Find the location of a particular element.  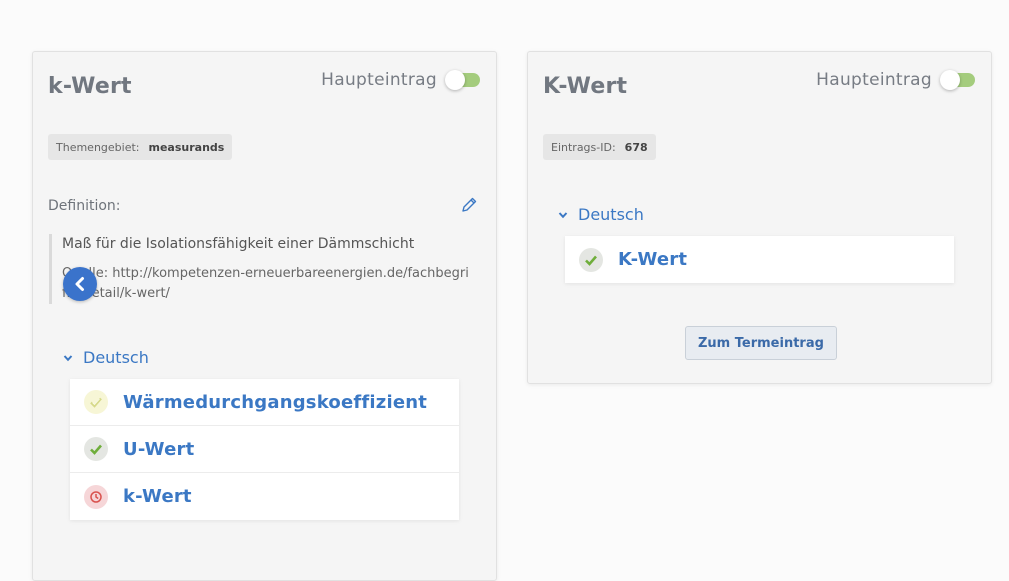

term-list: Wärmedurchgangskoeffizient U-Wert k-Wert is located at coordinates (264, 449).